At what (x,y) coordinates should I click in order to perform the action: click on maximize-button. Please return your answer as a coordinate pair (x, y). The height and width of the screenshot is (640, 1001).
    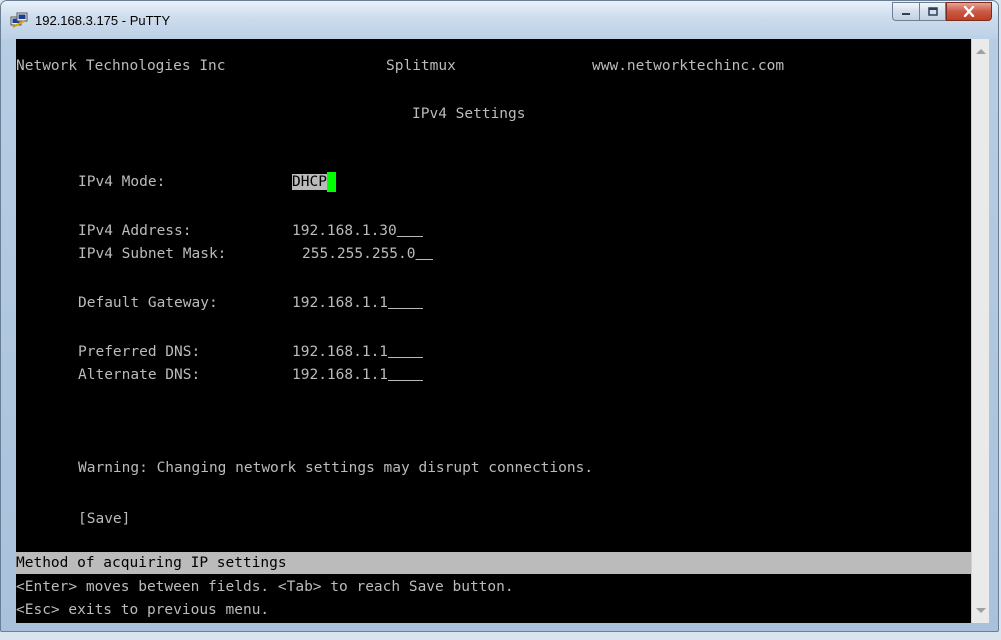
    Looking at the image, I should click on (932, 11).